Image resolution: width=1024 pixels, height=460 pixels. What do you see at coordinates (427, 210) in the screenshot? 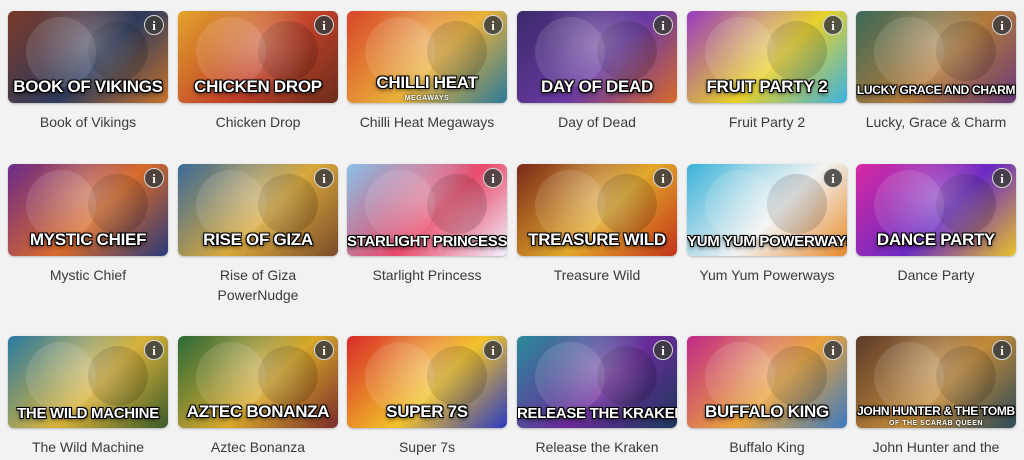
I see `game-thumbnail: STARLIGHT PRINCESS i` at bounding box center [427, 210].